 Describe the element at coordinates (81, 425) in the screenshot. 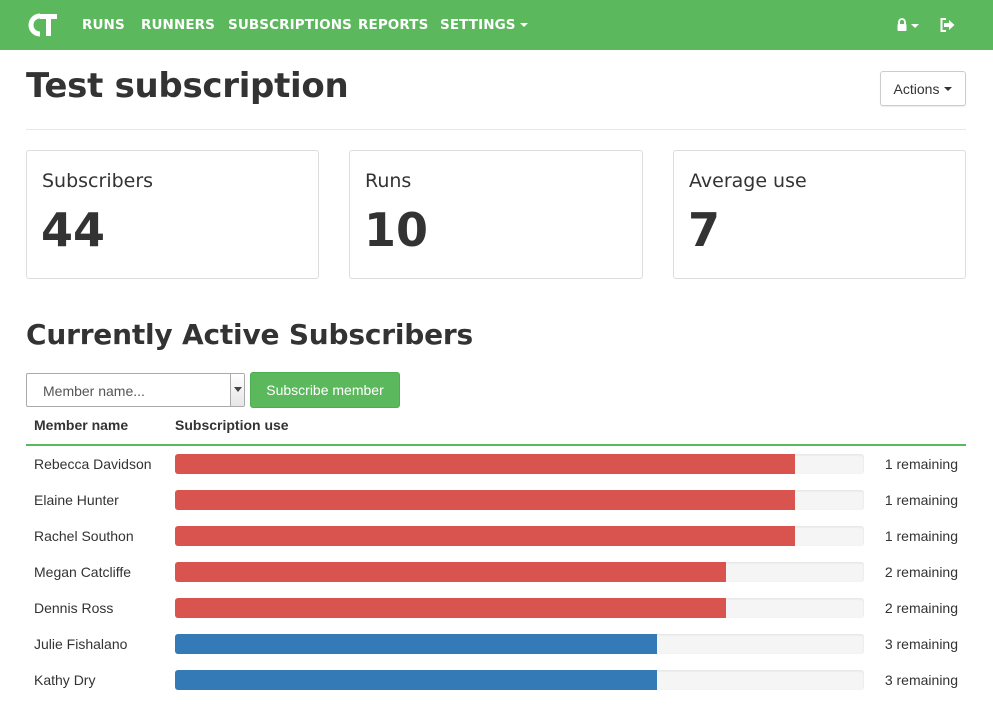

I see `column-header-member-name: Member name` at that location.